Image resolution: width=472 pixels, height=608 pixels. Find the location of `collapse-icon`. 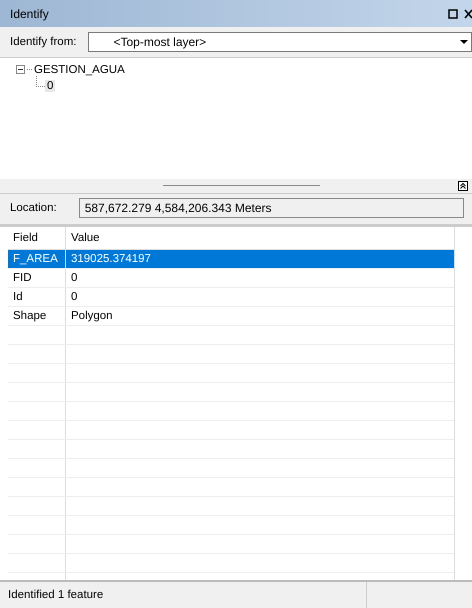

collapse-icon is located at coordinates (20, 69).